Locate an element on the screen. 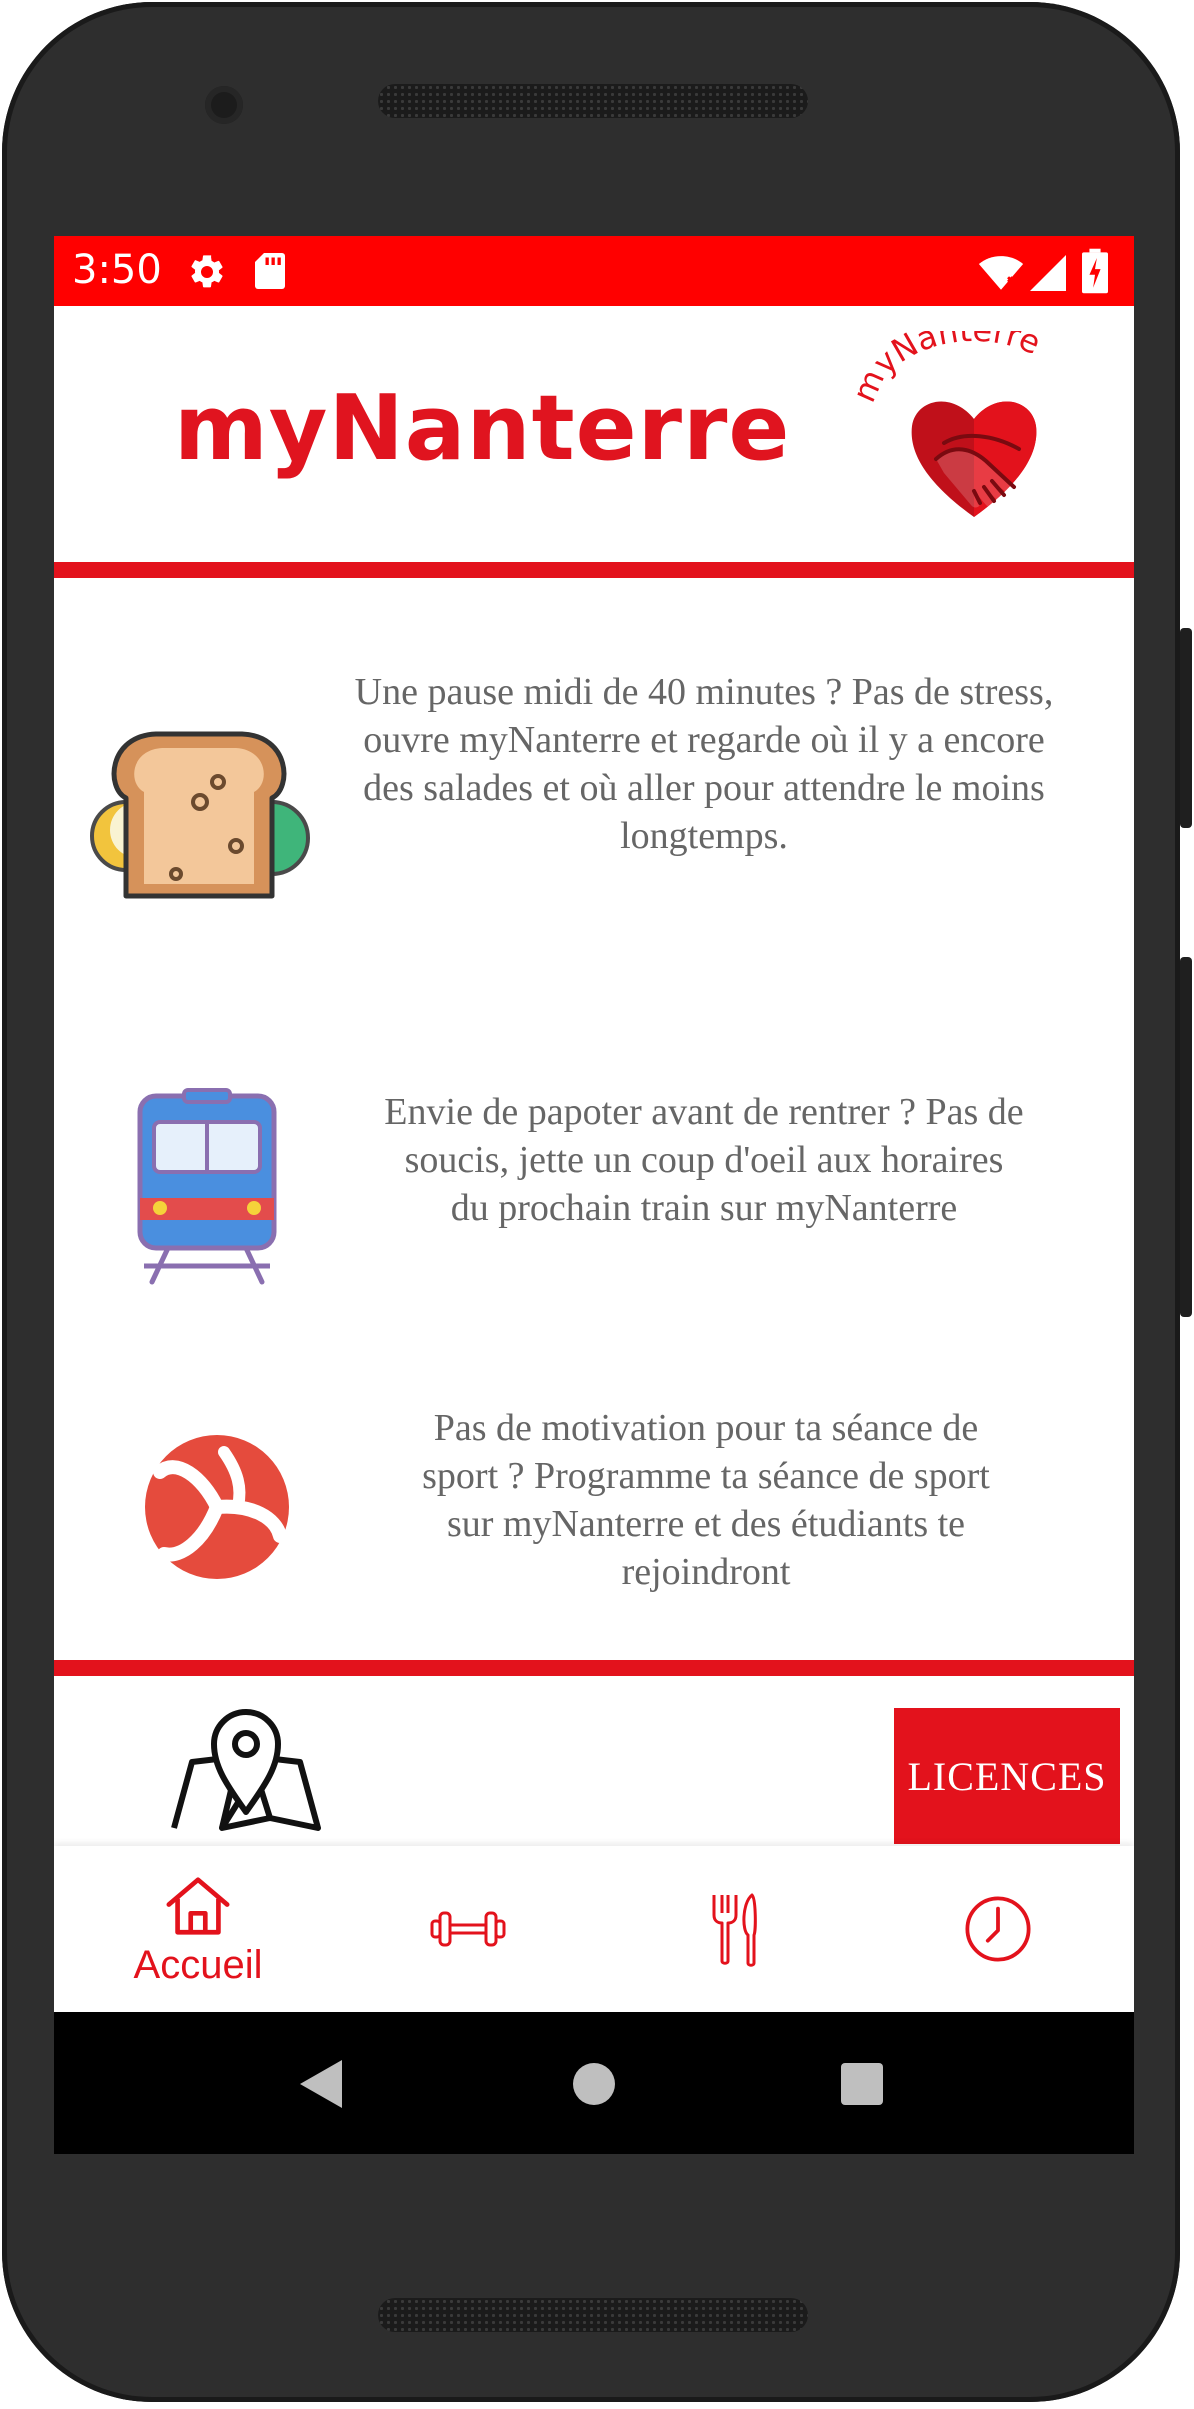 The image size is (1194, 2409). dumbbell-icon is located at coordinates (468, 1929).